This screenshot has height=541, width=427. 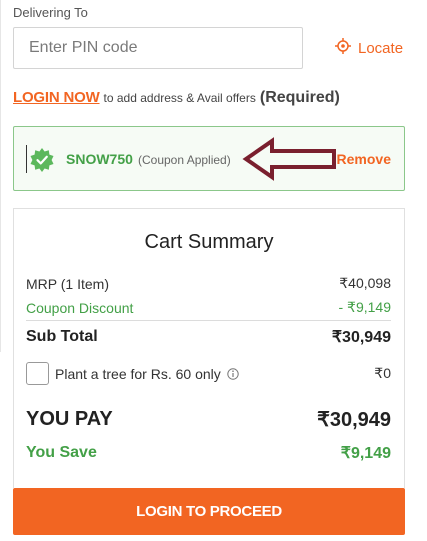 I want to click on delivering-to-label: Delivering To, so click(x=50, y=12).